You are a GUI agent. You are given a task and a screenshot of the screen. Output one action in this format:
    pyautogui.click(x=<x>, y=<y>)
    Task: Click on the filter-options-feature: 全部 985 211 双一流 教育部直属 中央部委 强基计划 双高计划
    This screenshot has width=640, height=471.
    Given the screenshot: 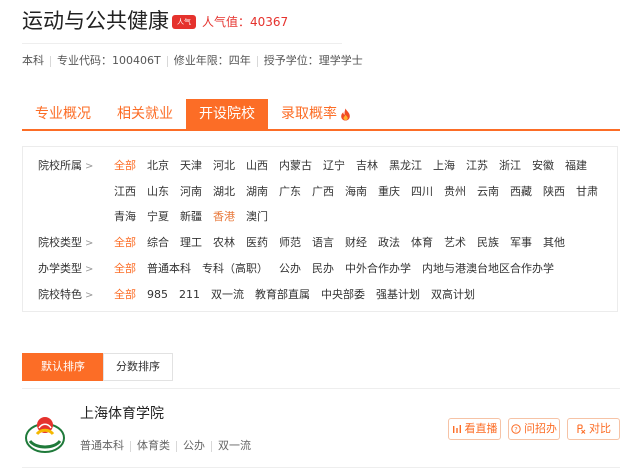 What is the action you would take?
    pyautogui.click(x=300, y=295)
    